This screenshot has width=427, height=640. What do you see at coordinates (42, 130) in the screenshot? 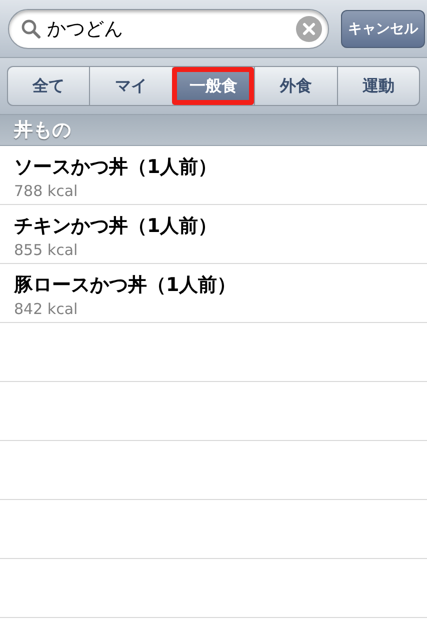
I see `section-title: 丼もの` at bounding box center [42, 130].